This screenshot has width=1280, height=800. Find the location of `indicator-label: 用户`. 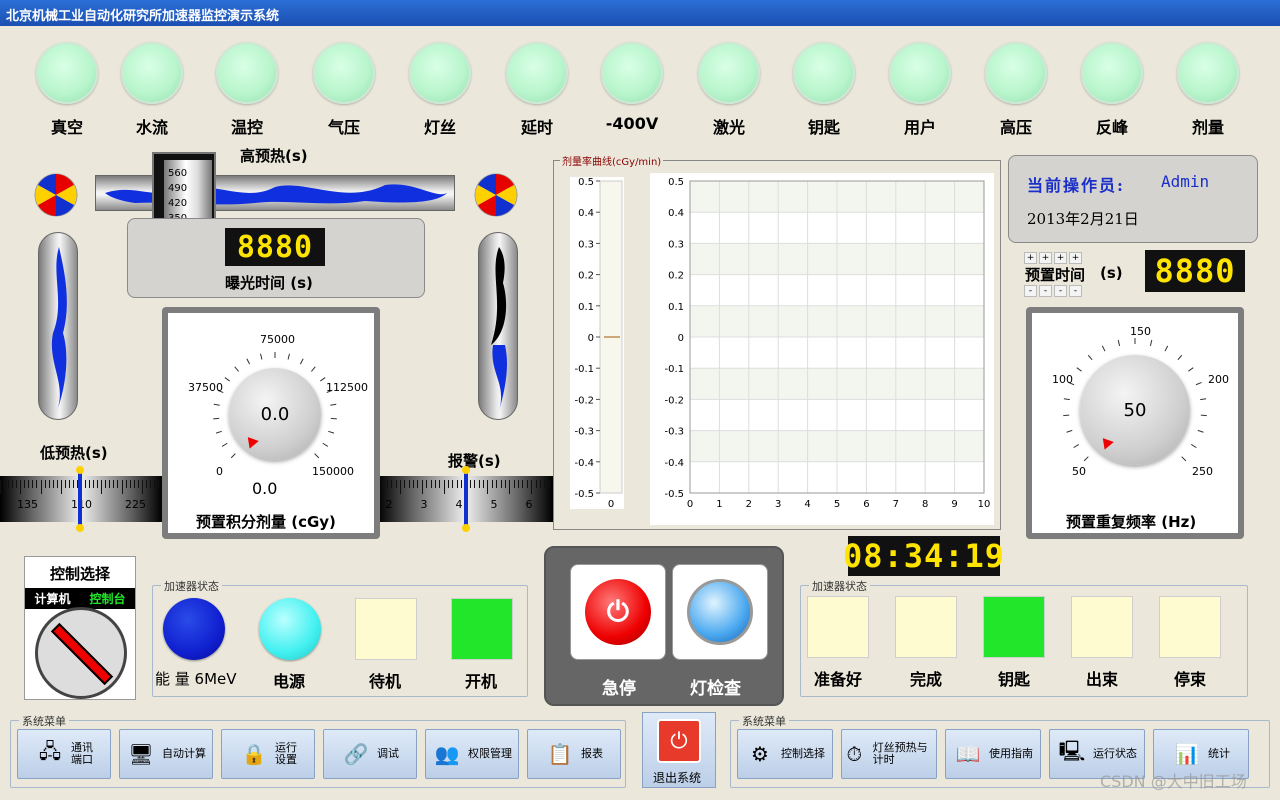

indicator-label: 用户 is located at coordinates (919, 127).